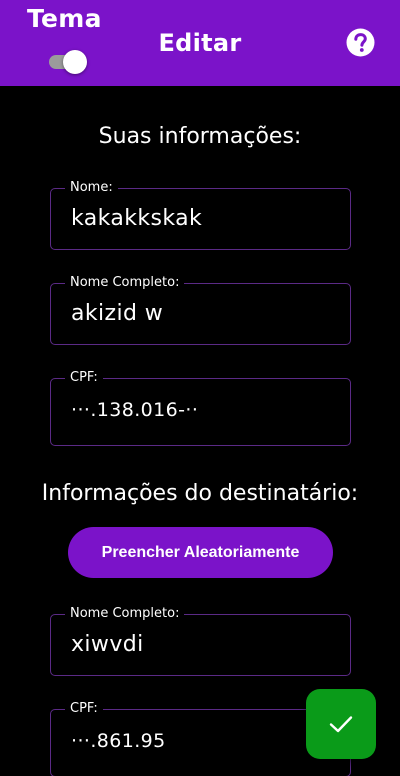 This screenshot has height=776, width=400. I want to click on fill-random-button: Preencher Aleatoriamente, so click(200, 552).